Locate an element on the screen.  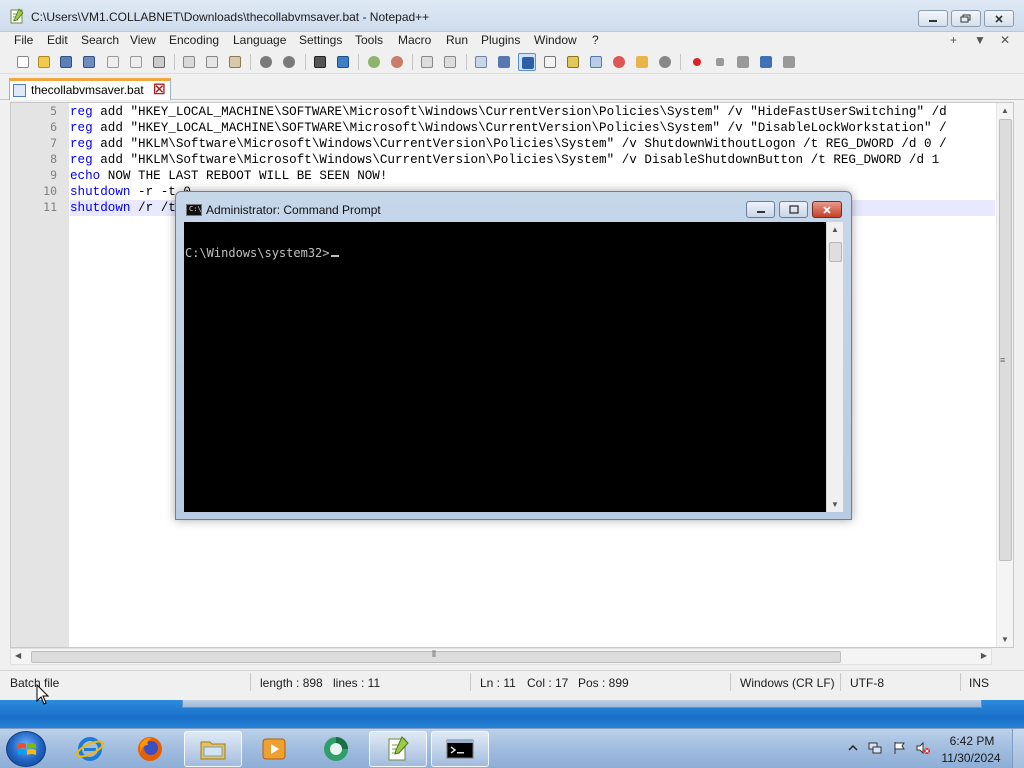
new-document-plus: + is located at coordinates (953, 40).